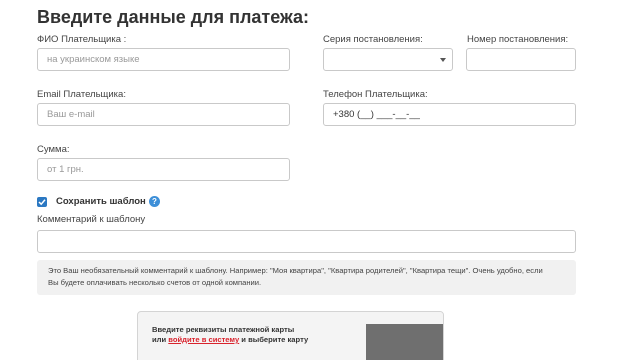 This screenshot has height=360, width=640. Describe the element at coordinates (71, 114) in the screenshot. I see `email-placeholder: Ваш e-mail` at that location.